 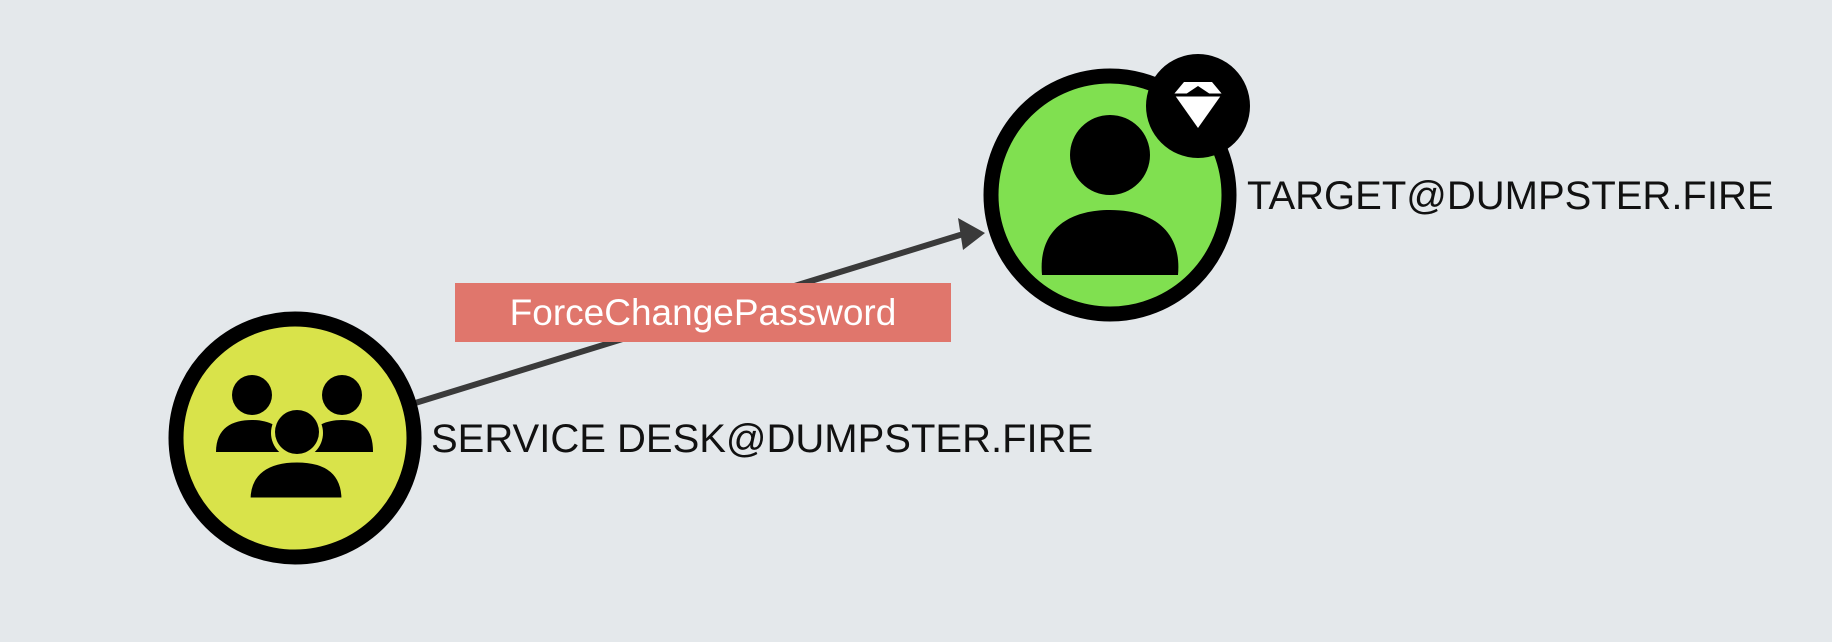 I want to click on source-node-label: SERVICE DESK@DUMPSTER.FIRE, so click(x=762, y=439).